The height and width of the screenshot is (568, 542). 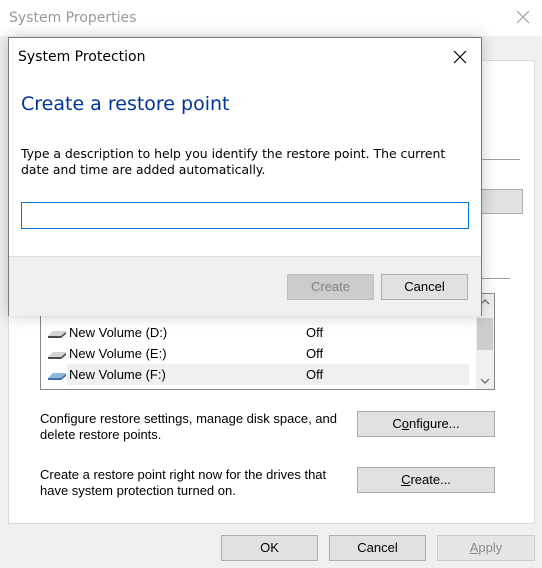 What do you see at coordinates (256, 332) in the screenshot?
I see `drive-list-row: New Volume (D:) Off` at bounding box center [256, 332].